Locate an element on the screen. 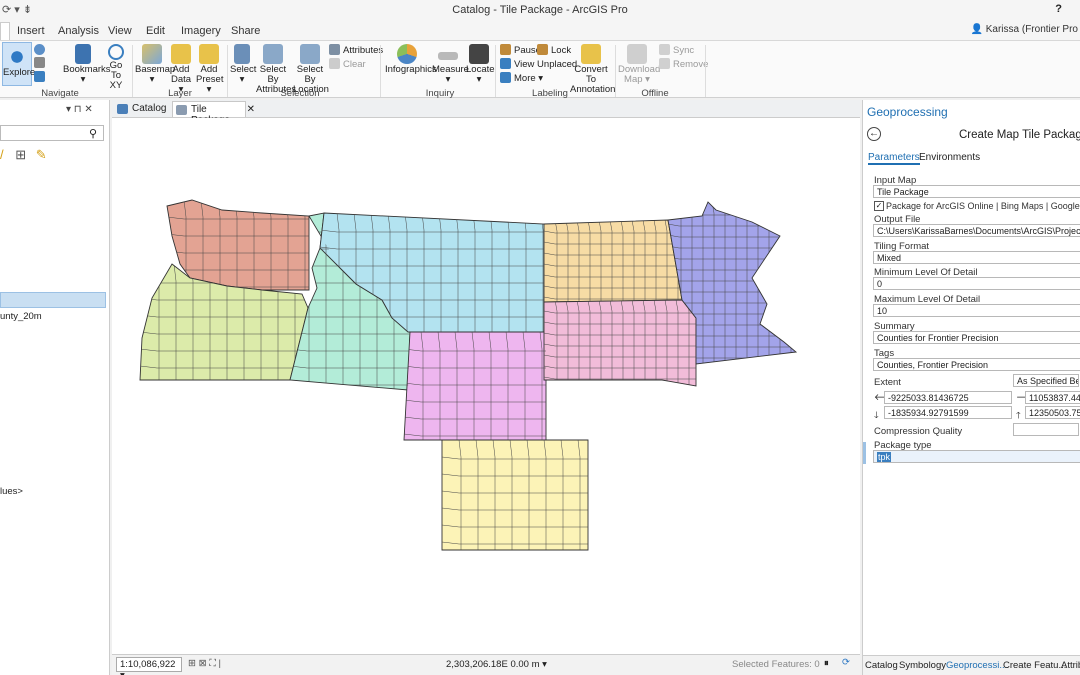  tab-share: Share is located at coordinates (245, 31).